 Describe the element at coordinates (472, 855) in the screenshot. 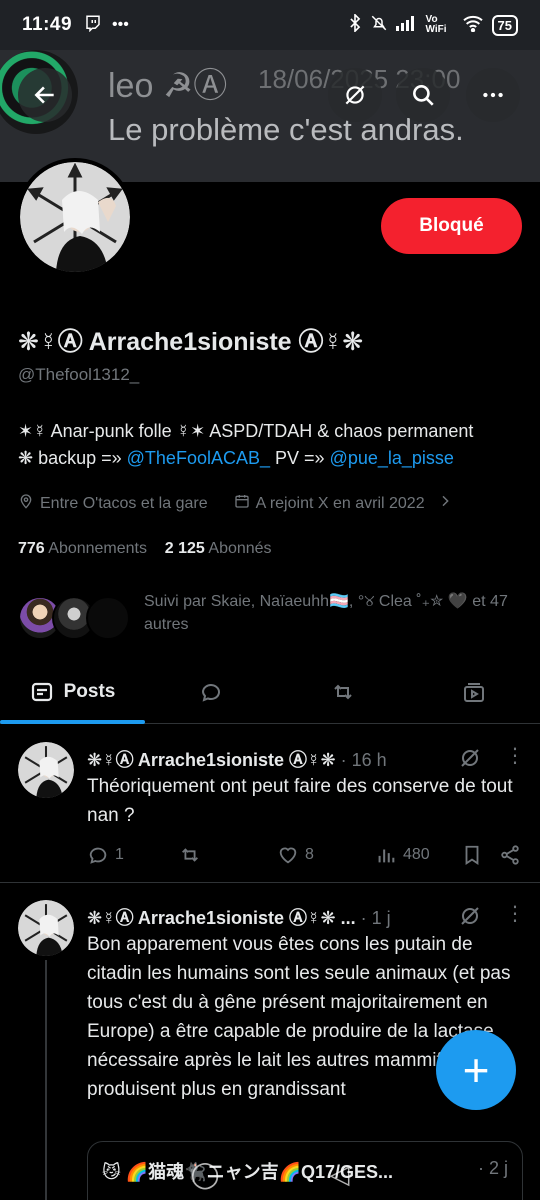

I see `bookmark-icon` at that location.